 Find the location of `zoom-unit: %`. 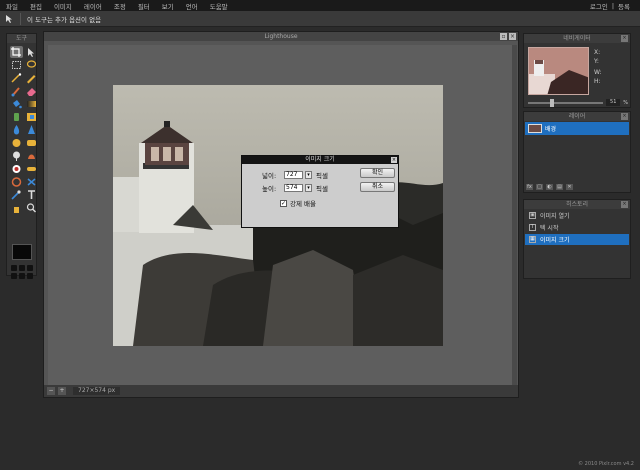

zoom-unit: % is located at coordinates (625, 102).